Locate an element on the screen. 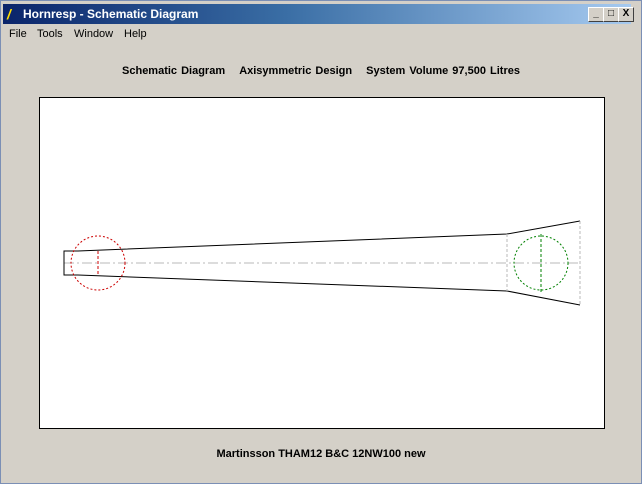 The height and width of the screenshot is (484, 642). horn-lower-wall is located at coordinates (329, 290).